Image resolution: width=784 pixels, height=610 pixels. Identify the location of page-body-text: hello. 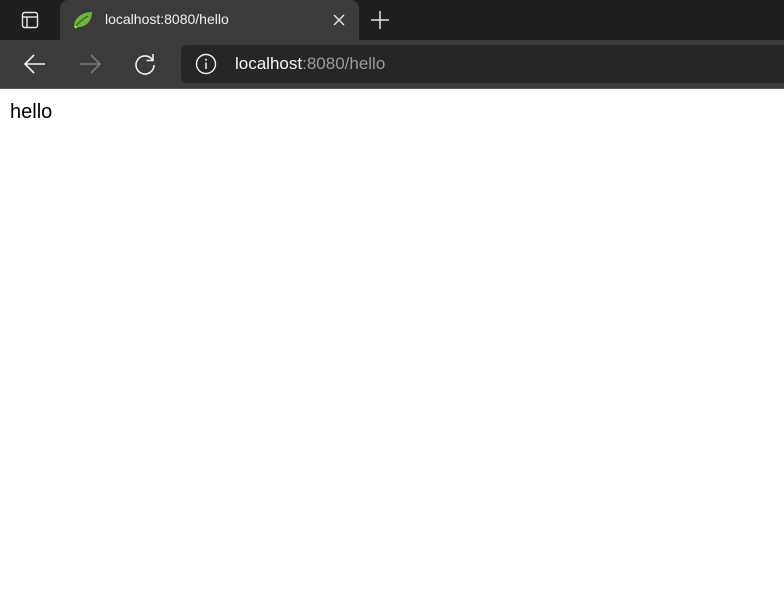
(31, 112).